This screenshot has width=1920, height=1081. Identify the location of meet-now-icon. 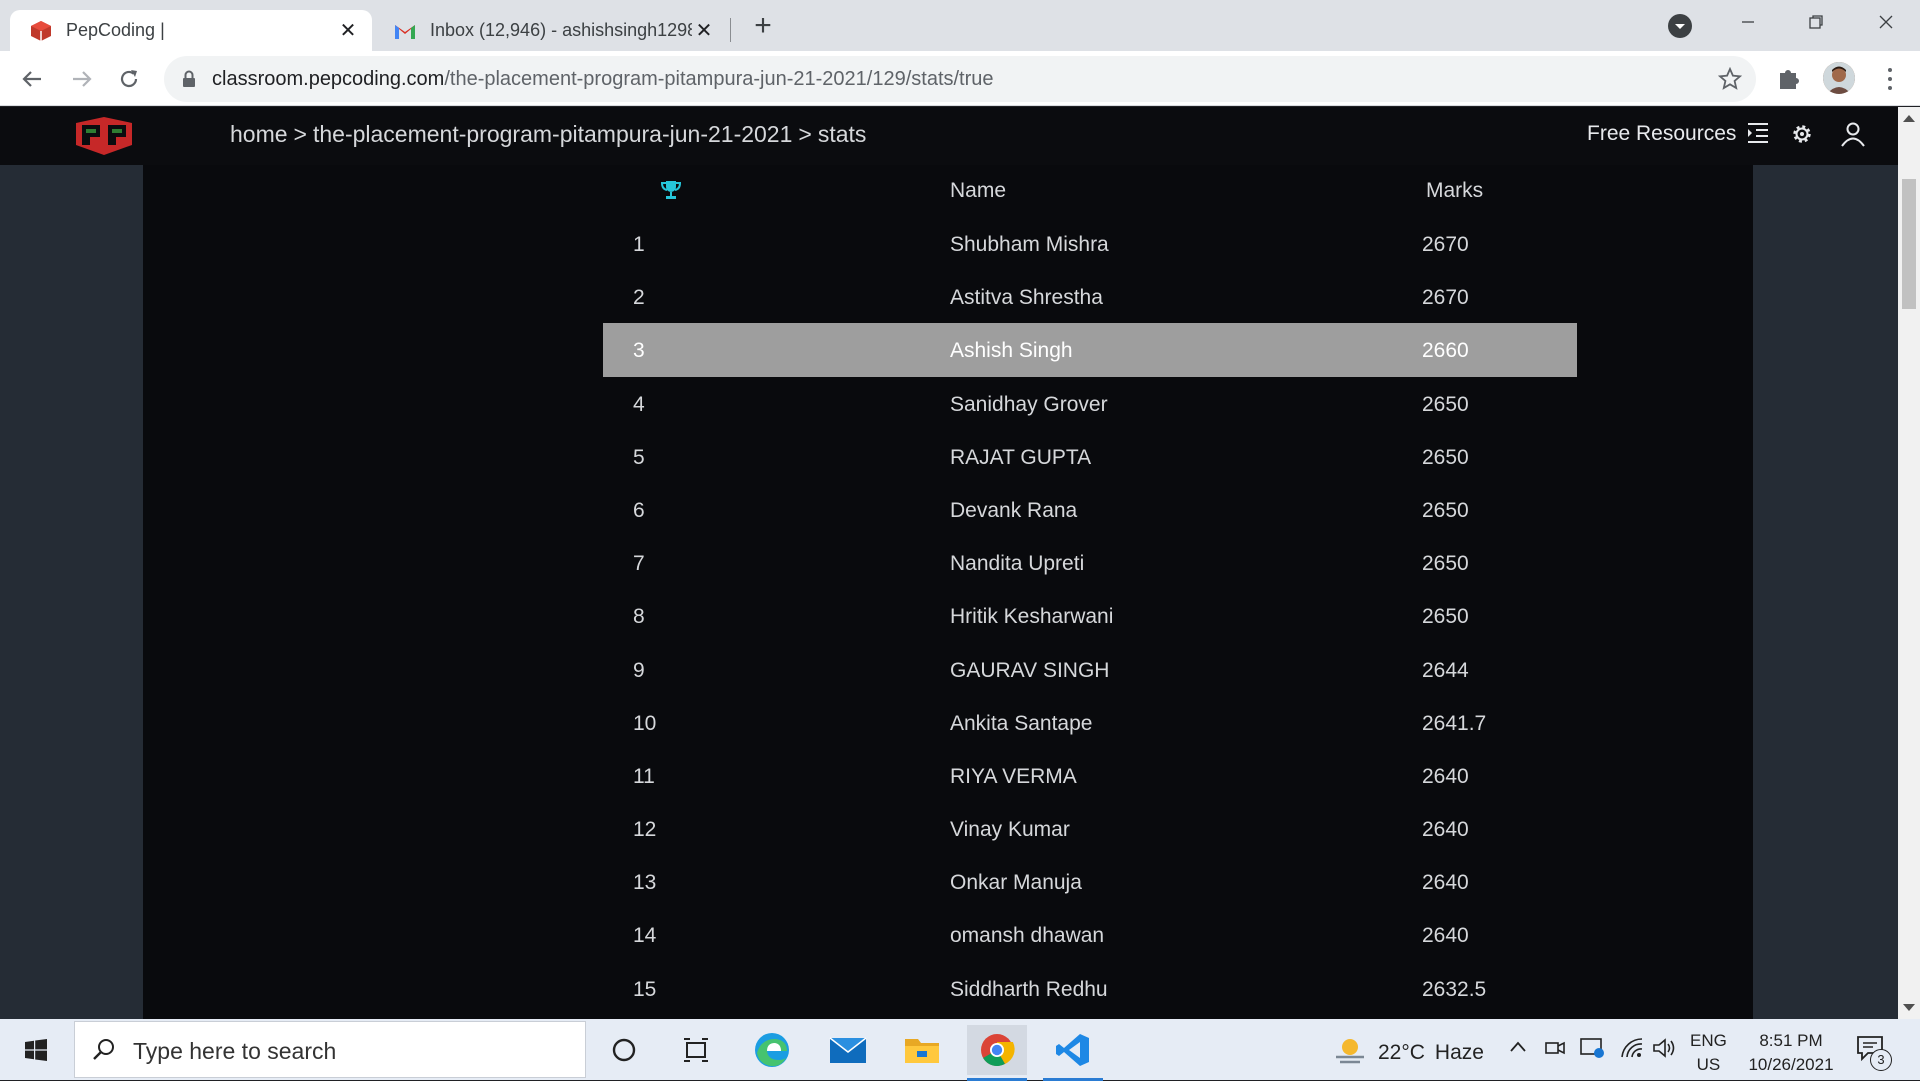
(1555, 1050).